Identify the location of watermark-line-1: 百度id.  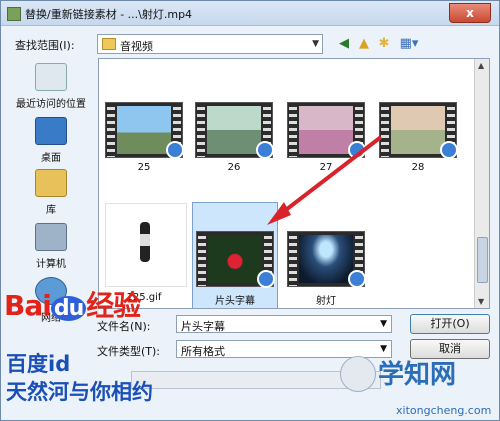
(38, 364).